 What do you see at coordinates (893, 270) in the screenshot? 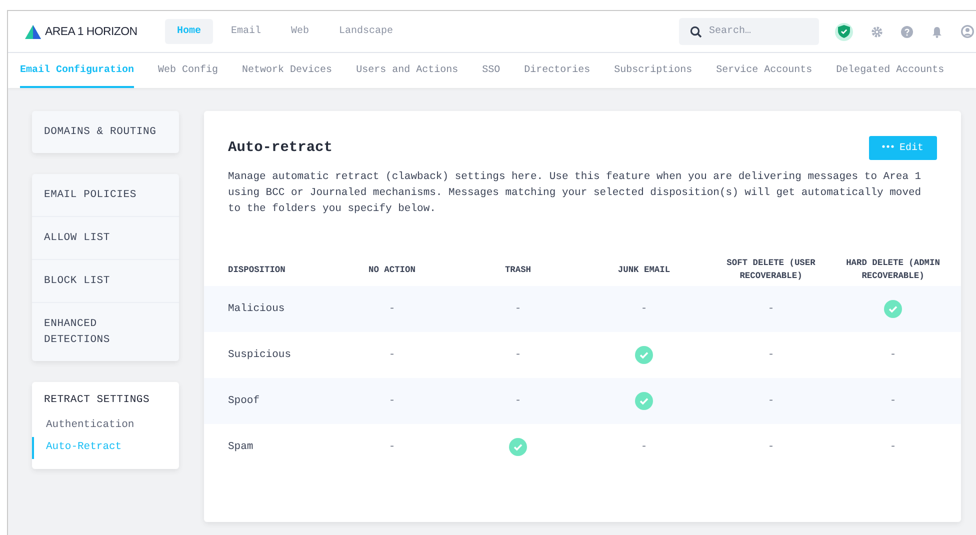
I see `column-header: HARD DELETE (ADMIN RECOVERABLE)` at bounding box center [893, 270].